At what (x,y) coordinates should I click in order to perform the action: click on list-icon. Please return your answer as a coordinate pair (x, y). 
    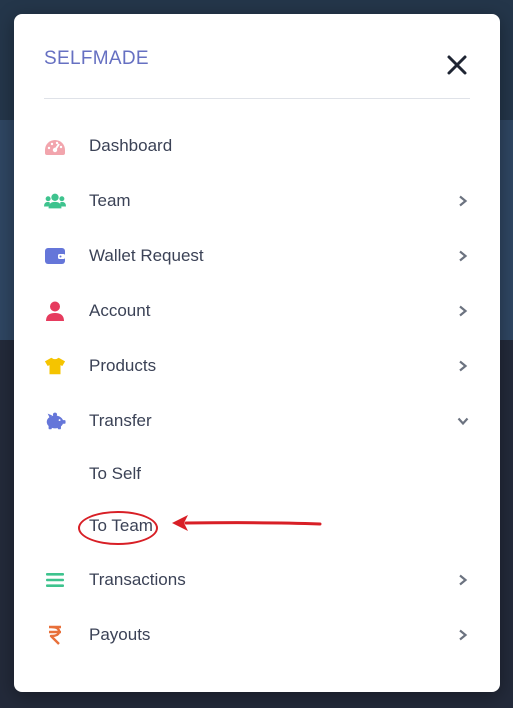
    Looking at the image, I should click on (55, 580).